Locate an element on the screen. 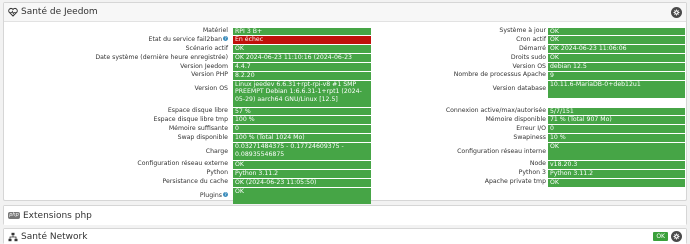  status-ok-value: v18.20.3 is located at coordinates (616, 164).